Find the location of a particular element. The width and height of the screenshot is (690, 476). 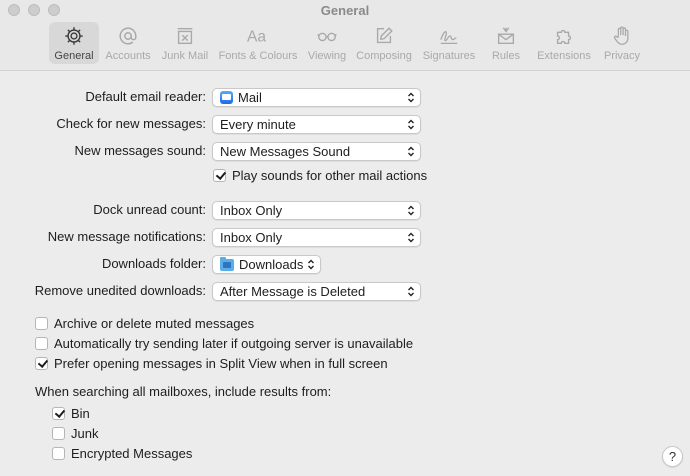

tab-viewing-label: Viewing is located at coordinates (327, 56).